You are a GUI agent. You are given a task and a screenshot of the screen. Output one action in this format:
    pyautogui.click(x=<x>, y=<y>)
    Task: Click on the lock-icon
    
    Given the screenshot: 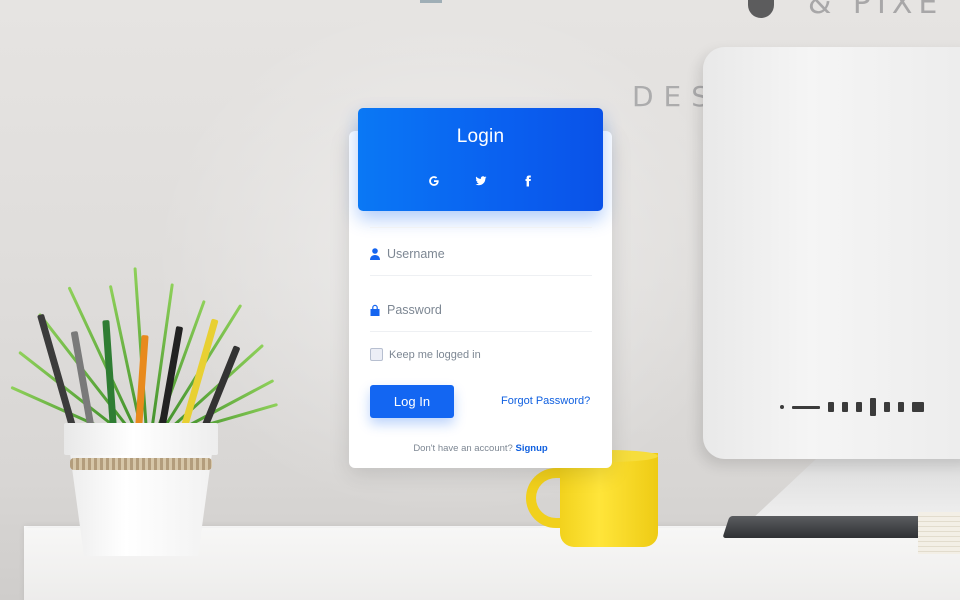 What is the action you would take?
    pyautogui.click(x=375, y=310)
    